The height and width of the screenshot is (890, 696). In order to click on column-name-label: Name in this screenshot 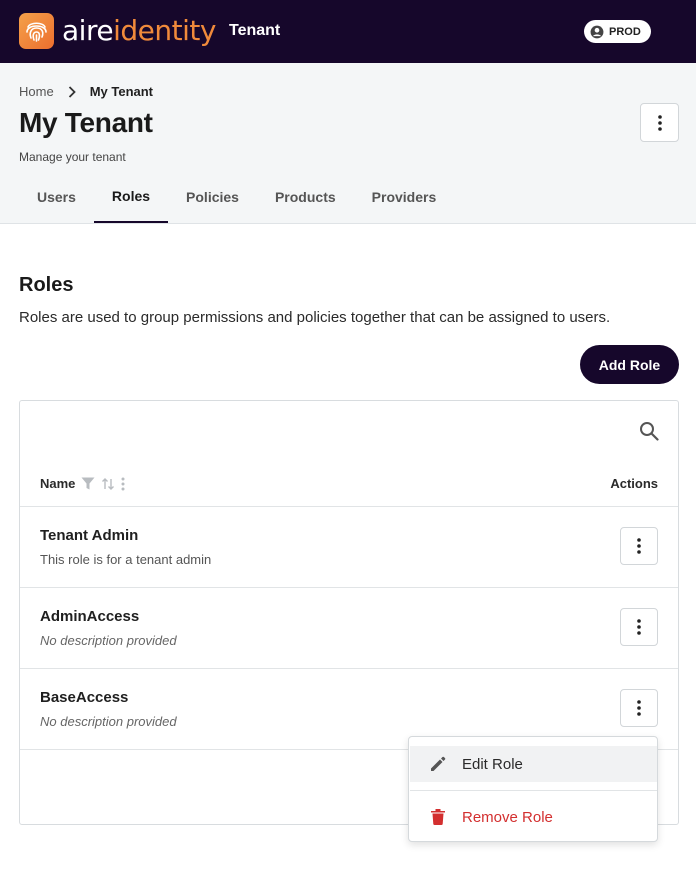, I will do `click(58, 483)`.